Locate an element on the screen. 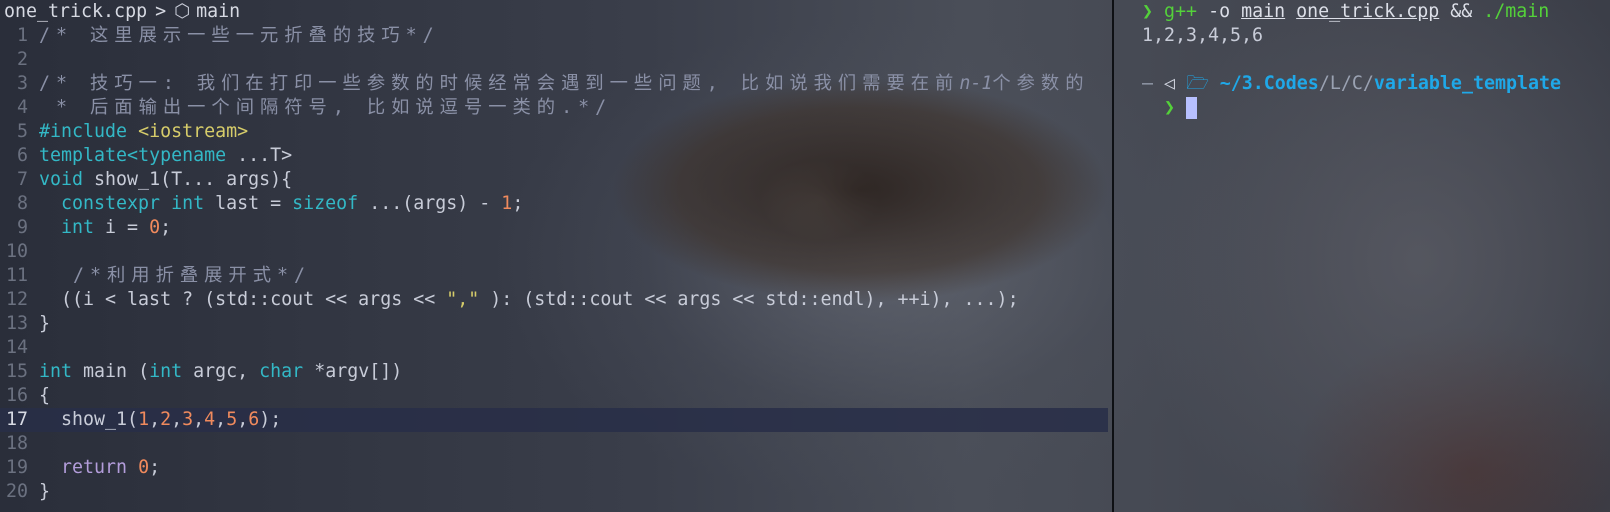 The width and height of the screenshot is (1610, 512). command-output-file: main is located at coordinates (1263, 11).